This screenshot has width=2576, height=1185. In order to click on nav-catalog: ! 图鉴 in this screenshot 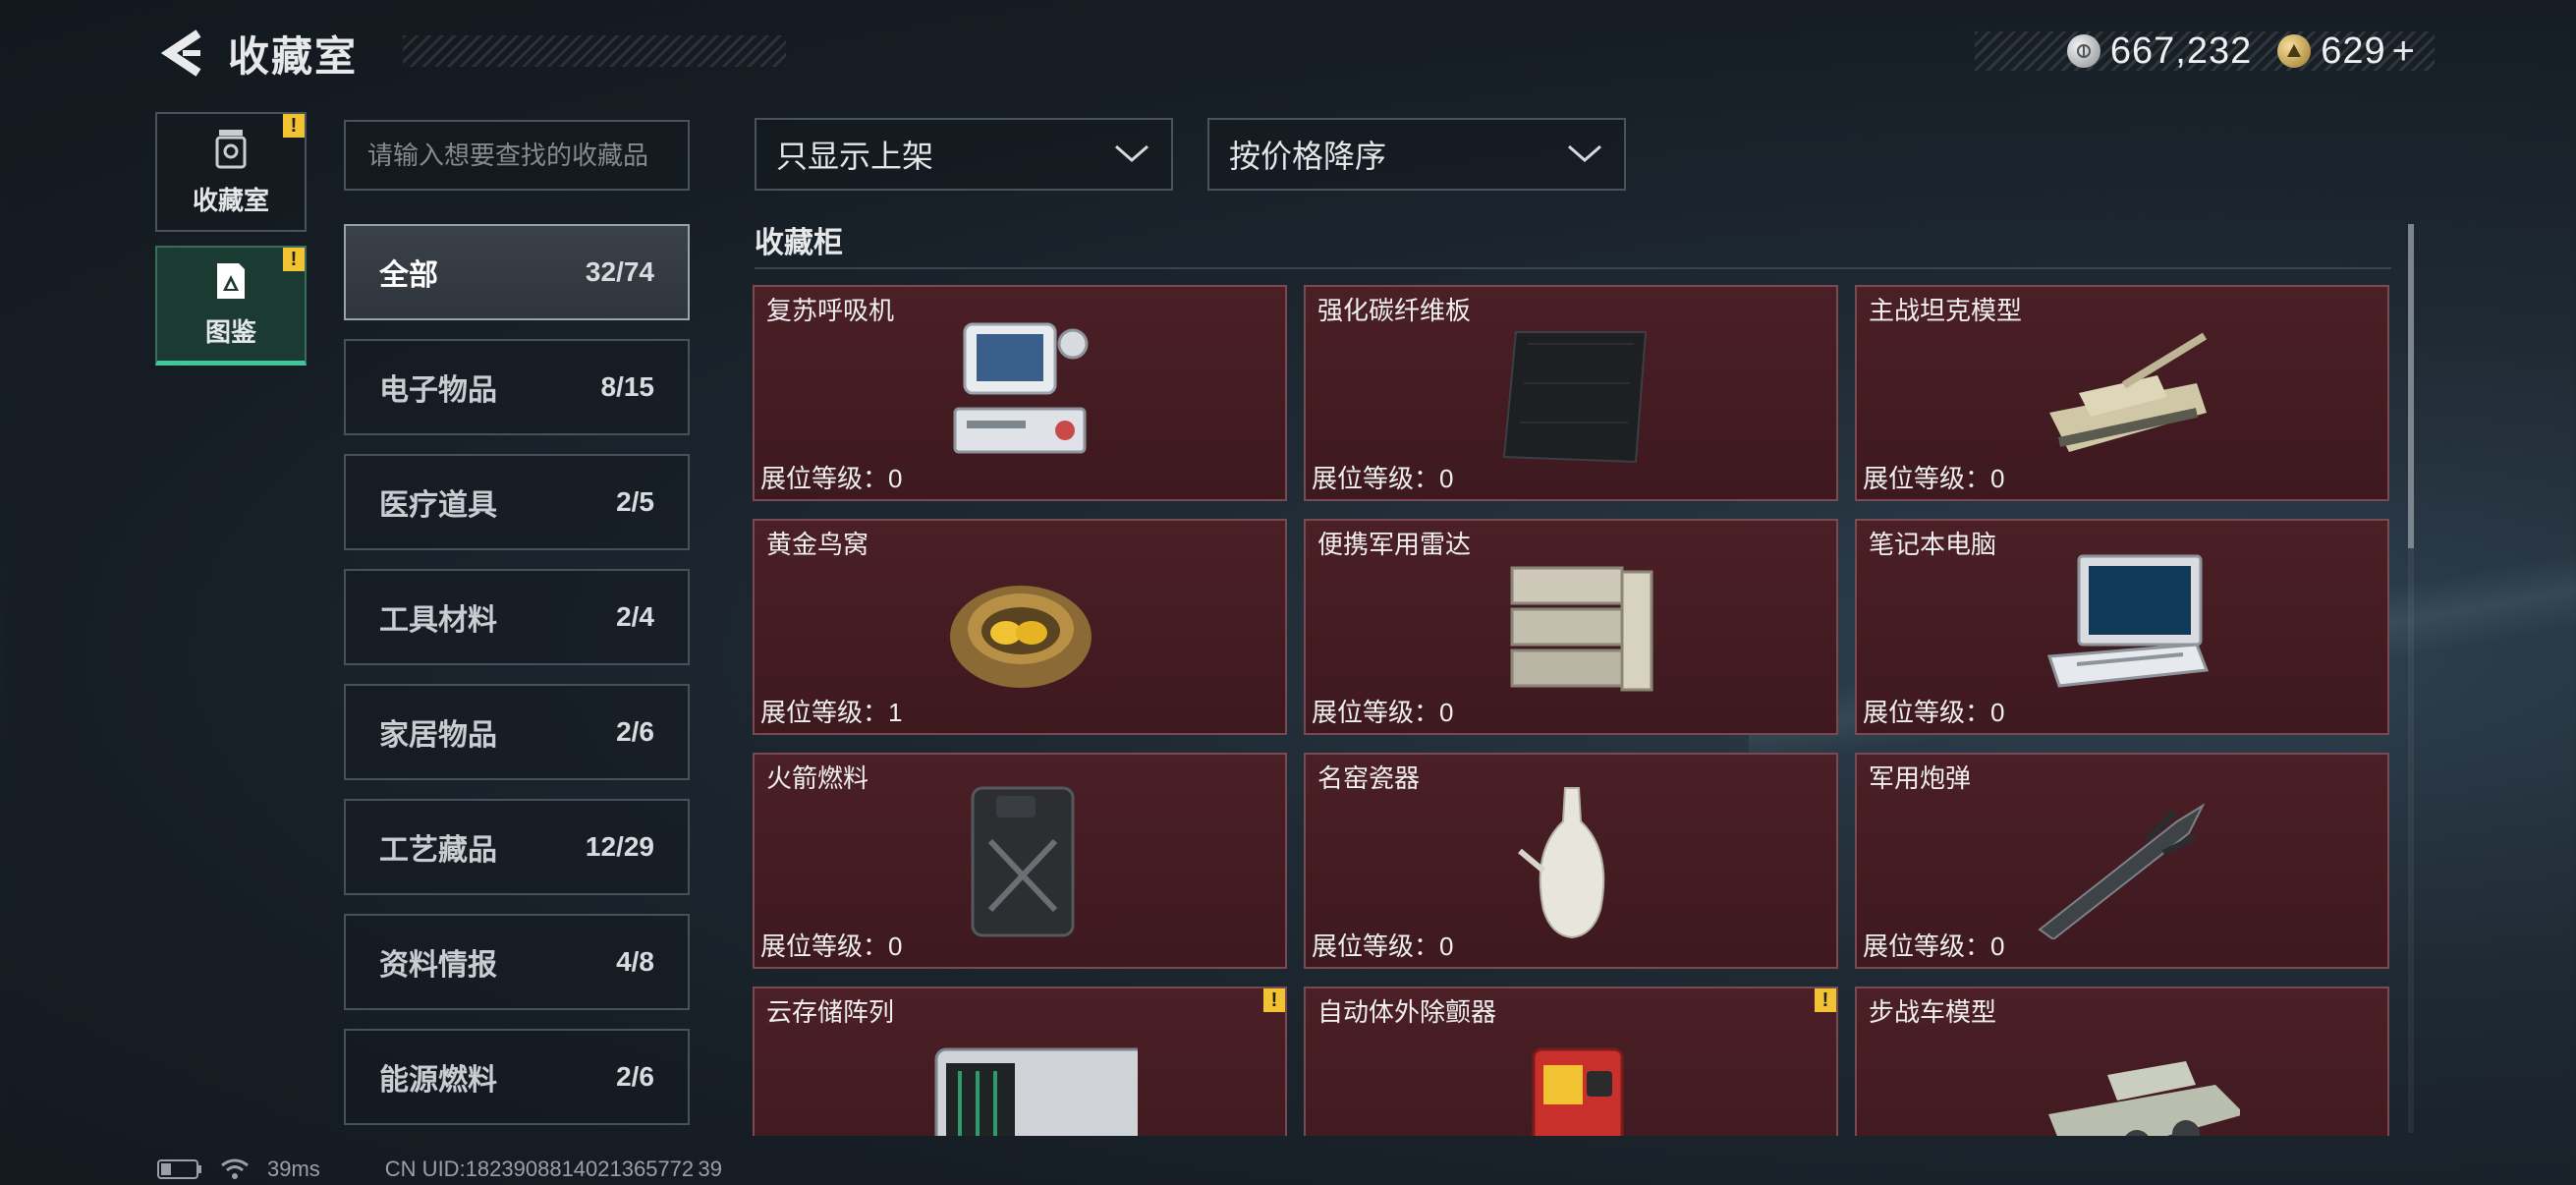, I will do `click(231, 306)`.